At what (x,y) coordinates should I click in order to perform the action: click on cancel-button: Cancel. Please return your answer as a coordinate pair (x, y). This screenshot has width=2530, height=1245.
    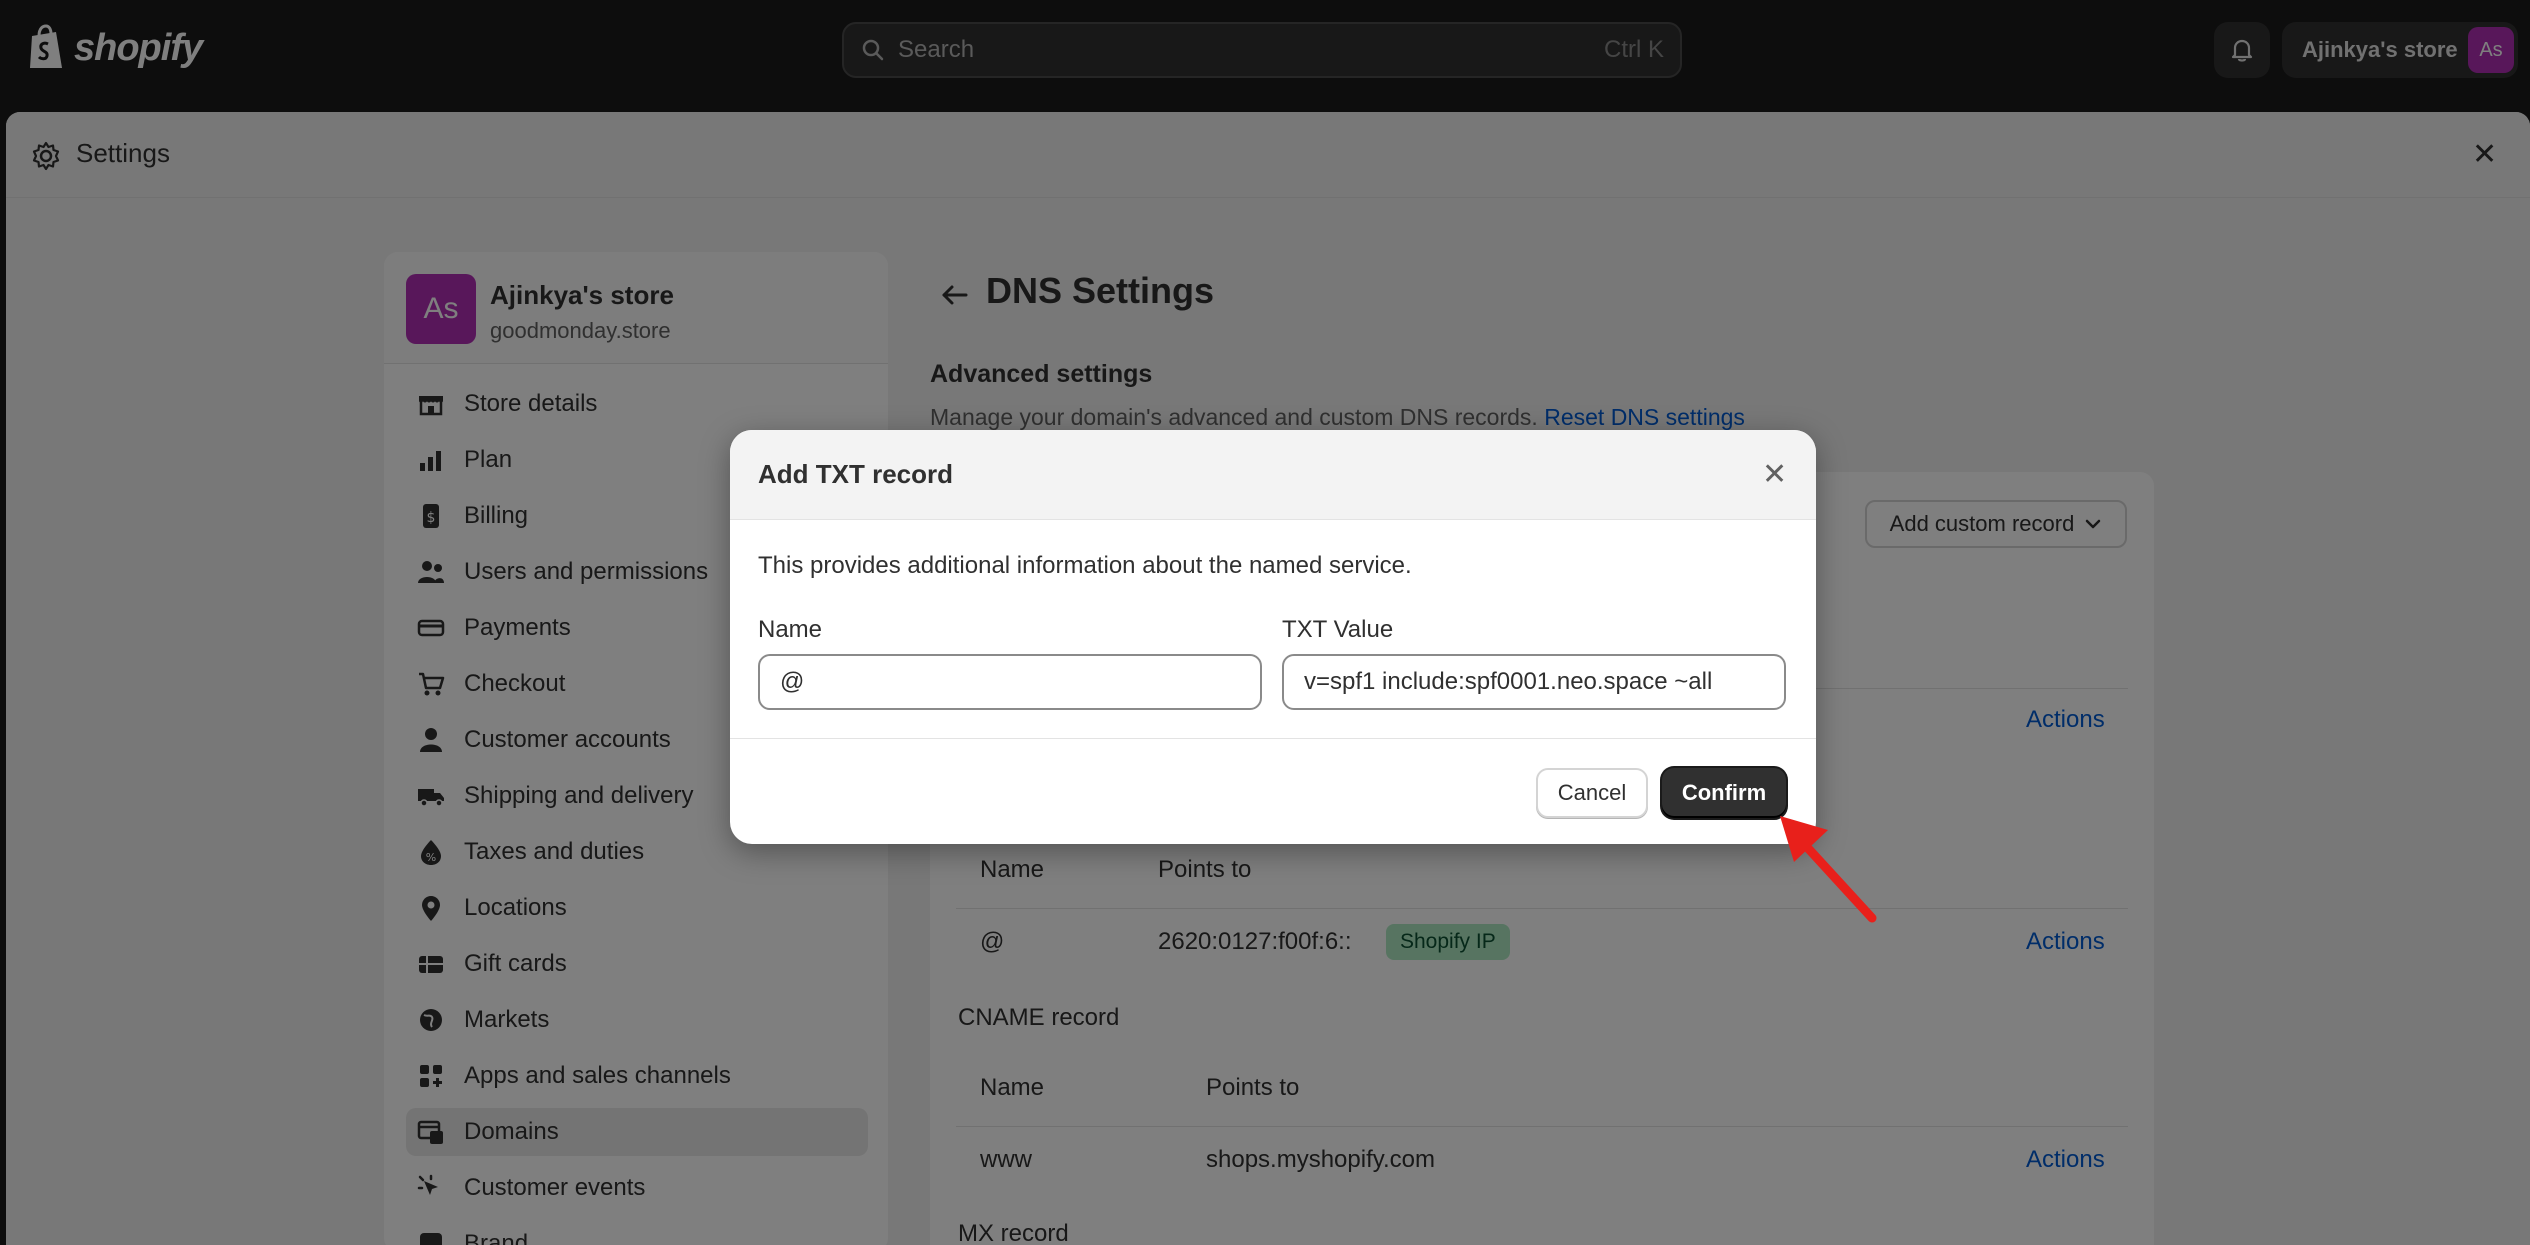
    Looking at the image, I should click on (1592, 793).